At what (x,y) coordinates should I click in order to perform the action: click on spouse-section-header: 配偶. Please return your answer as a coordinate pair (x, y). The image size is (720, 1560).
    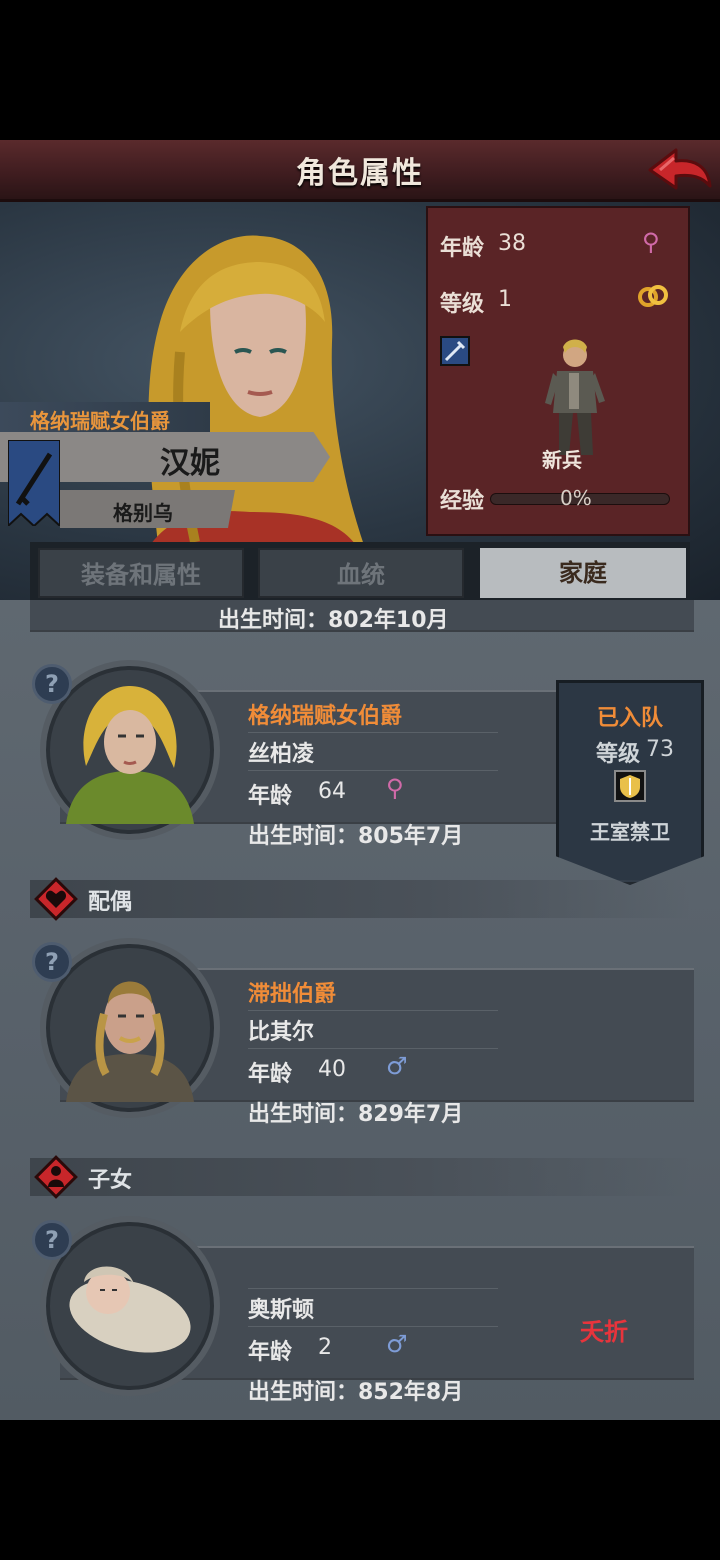
    Looking at the image, I should click on (360, 899).